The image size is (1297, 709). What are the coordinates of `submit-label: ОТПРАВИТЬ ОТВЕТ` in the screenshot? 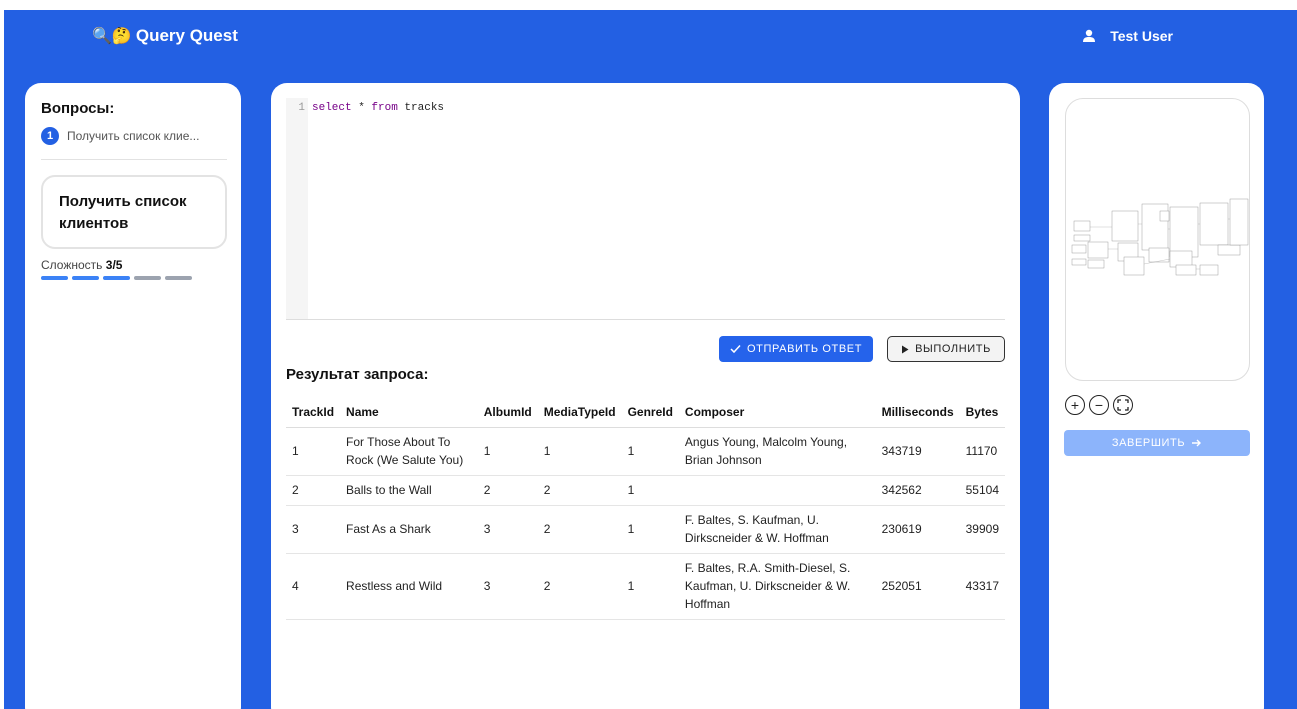 It's located at (804, 349).